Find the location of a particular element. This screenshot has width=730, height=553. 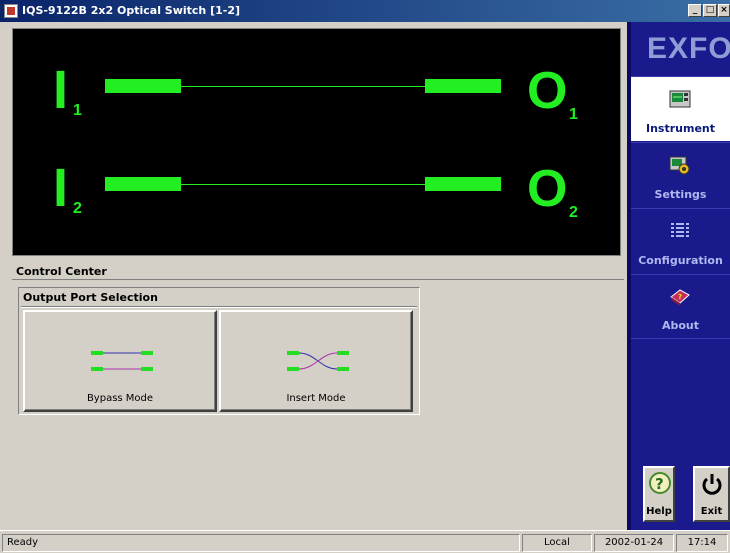

help-button: ? Help is located at coordinates (659, 494).